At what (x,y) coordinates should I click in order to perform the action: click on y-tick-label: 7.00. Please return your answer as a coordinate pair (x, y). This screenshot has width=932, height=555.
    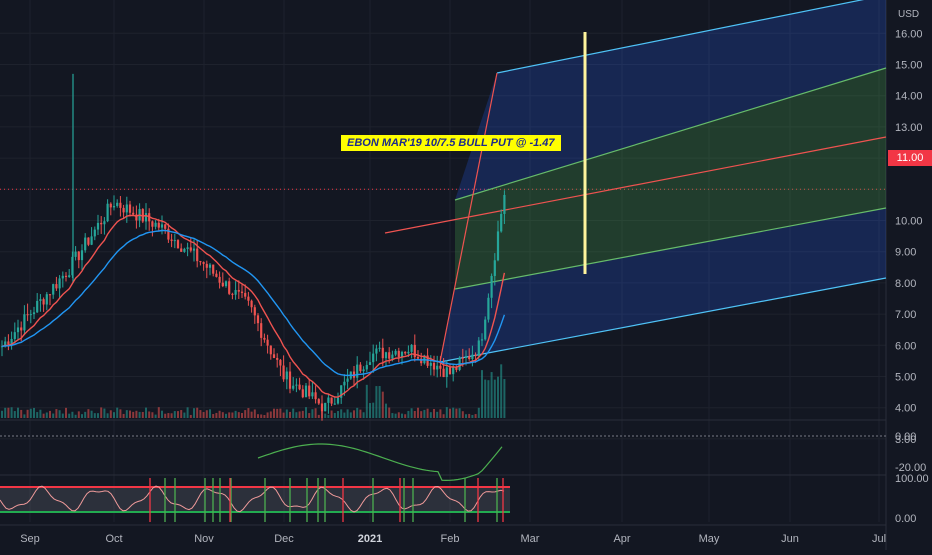
    Looking at the image, I should click on (905, 315).